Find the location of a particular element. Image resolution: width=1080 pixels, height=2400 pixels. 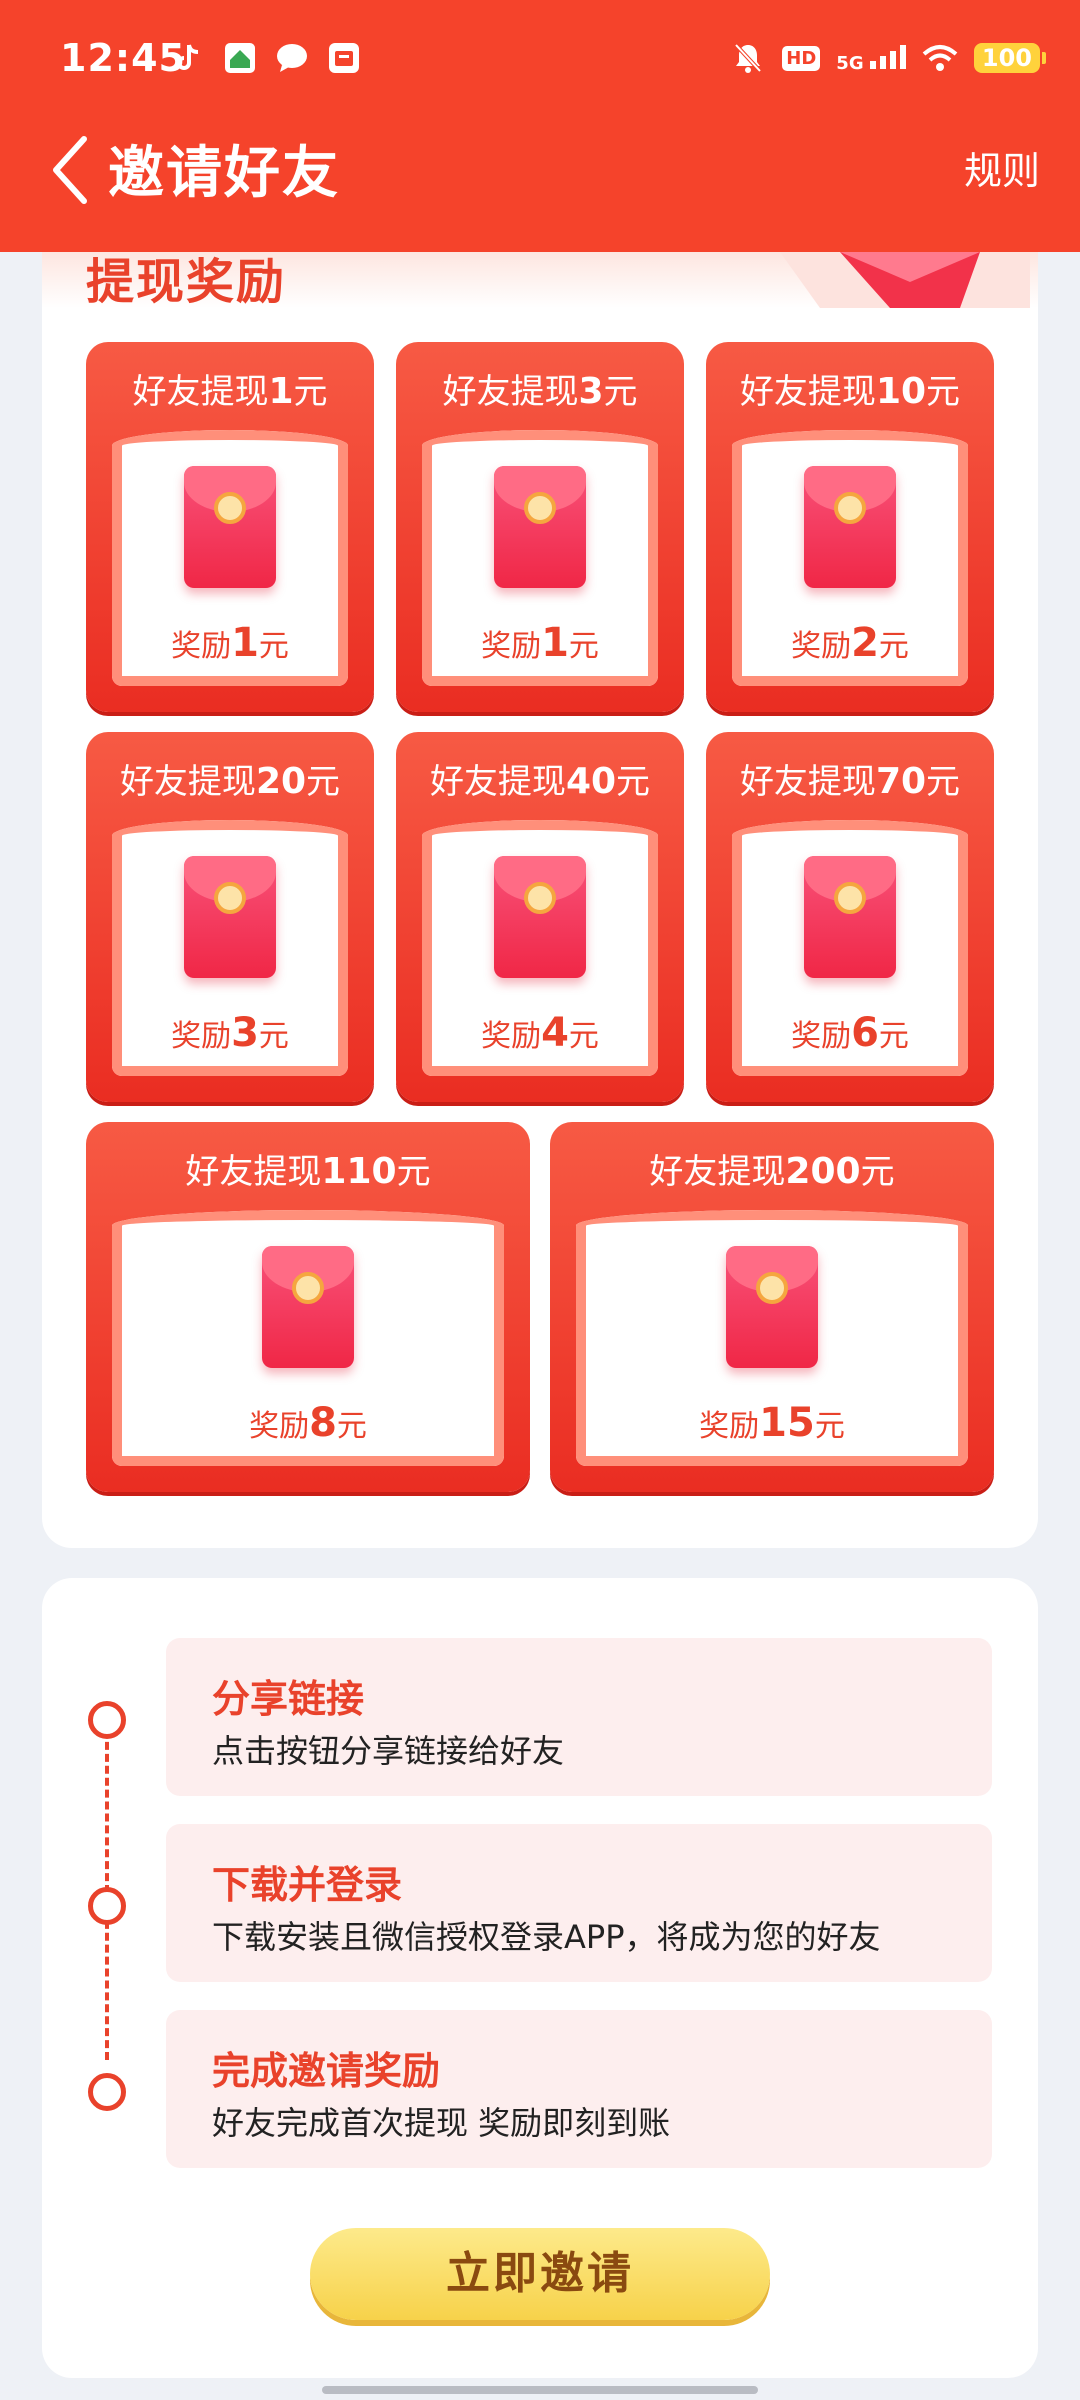

signal-indicator: 5G is located at coordinates (871, 59).